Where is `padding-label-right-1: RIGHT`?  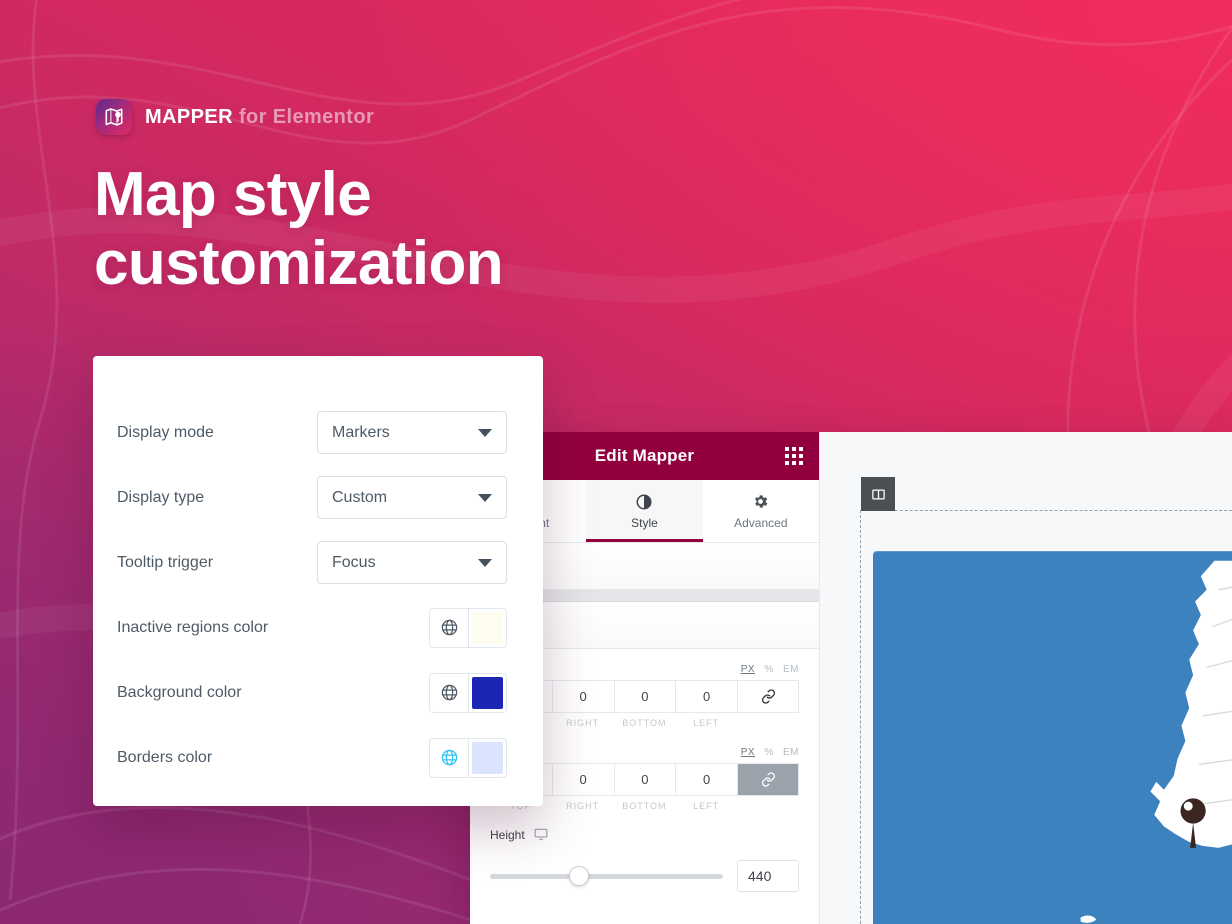 padding-label-right-1: RIGHT is located at coordinates (583, 723).